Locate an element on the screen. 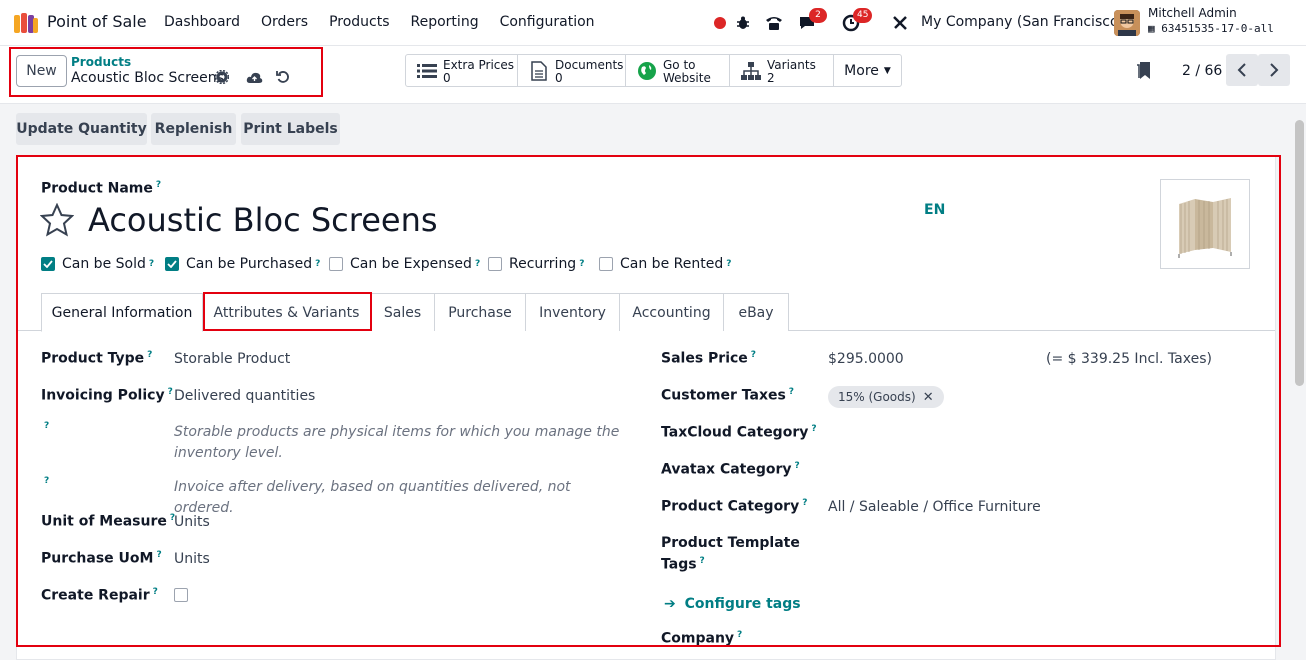 The image size is (1306, 660). purchase-uom-label: Purchase UoM? is located at coordinates (101, 558).